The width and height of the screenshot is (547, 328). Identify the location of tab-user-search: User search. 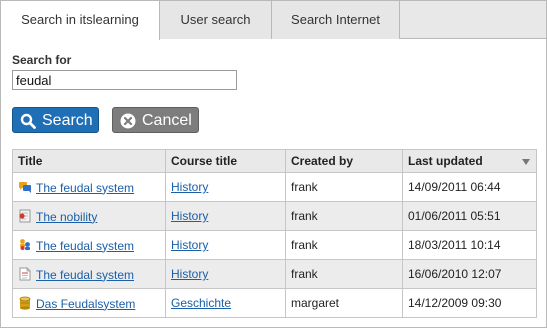
(216, 20).